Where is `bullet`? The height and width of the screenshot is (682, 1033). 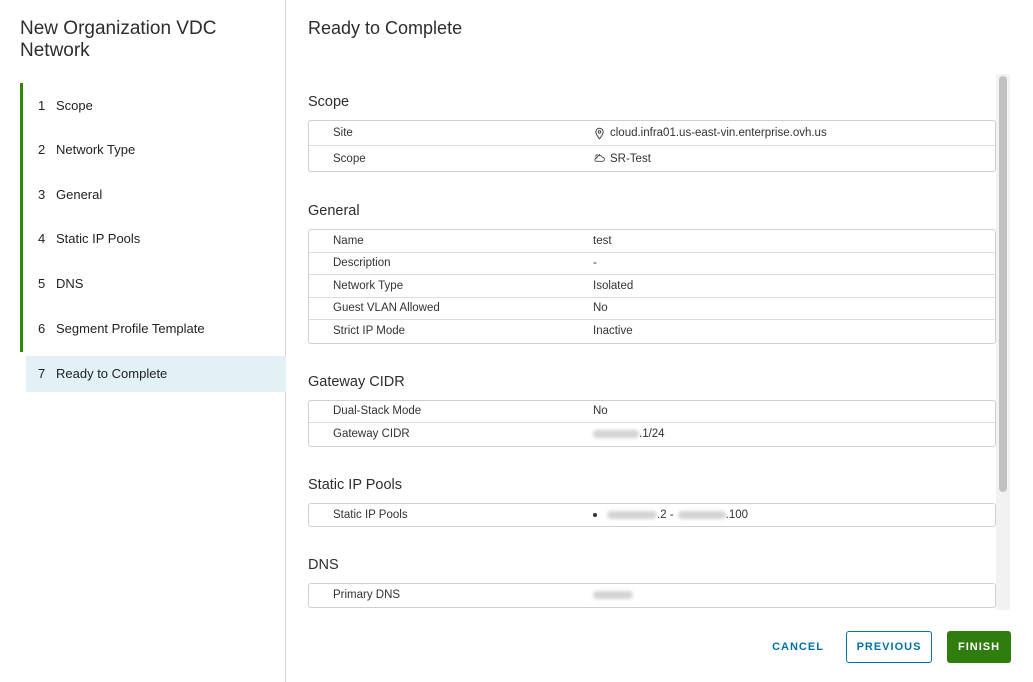
bullet is located at coordinates (595, 514).